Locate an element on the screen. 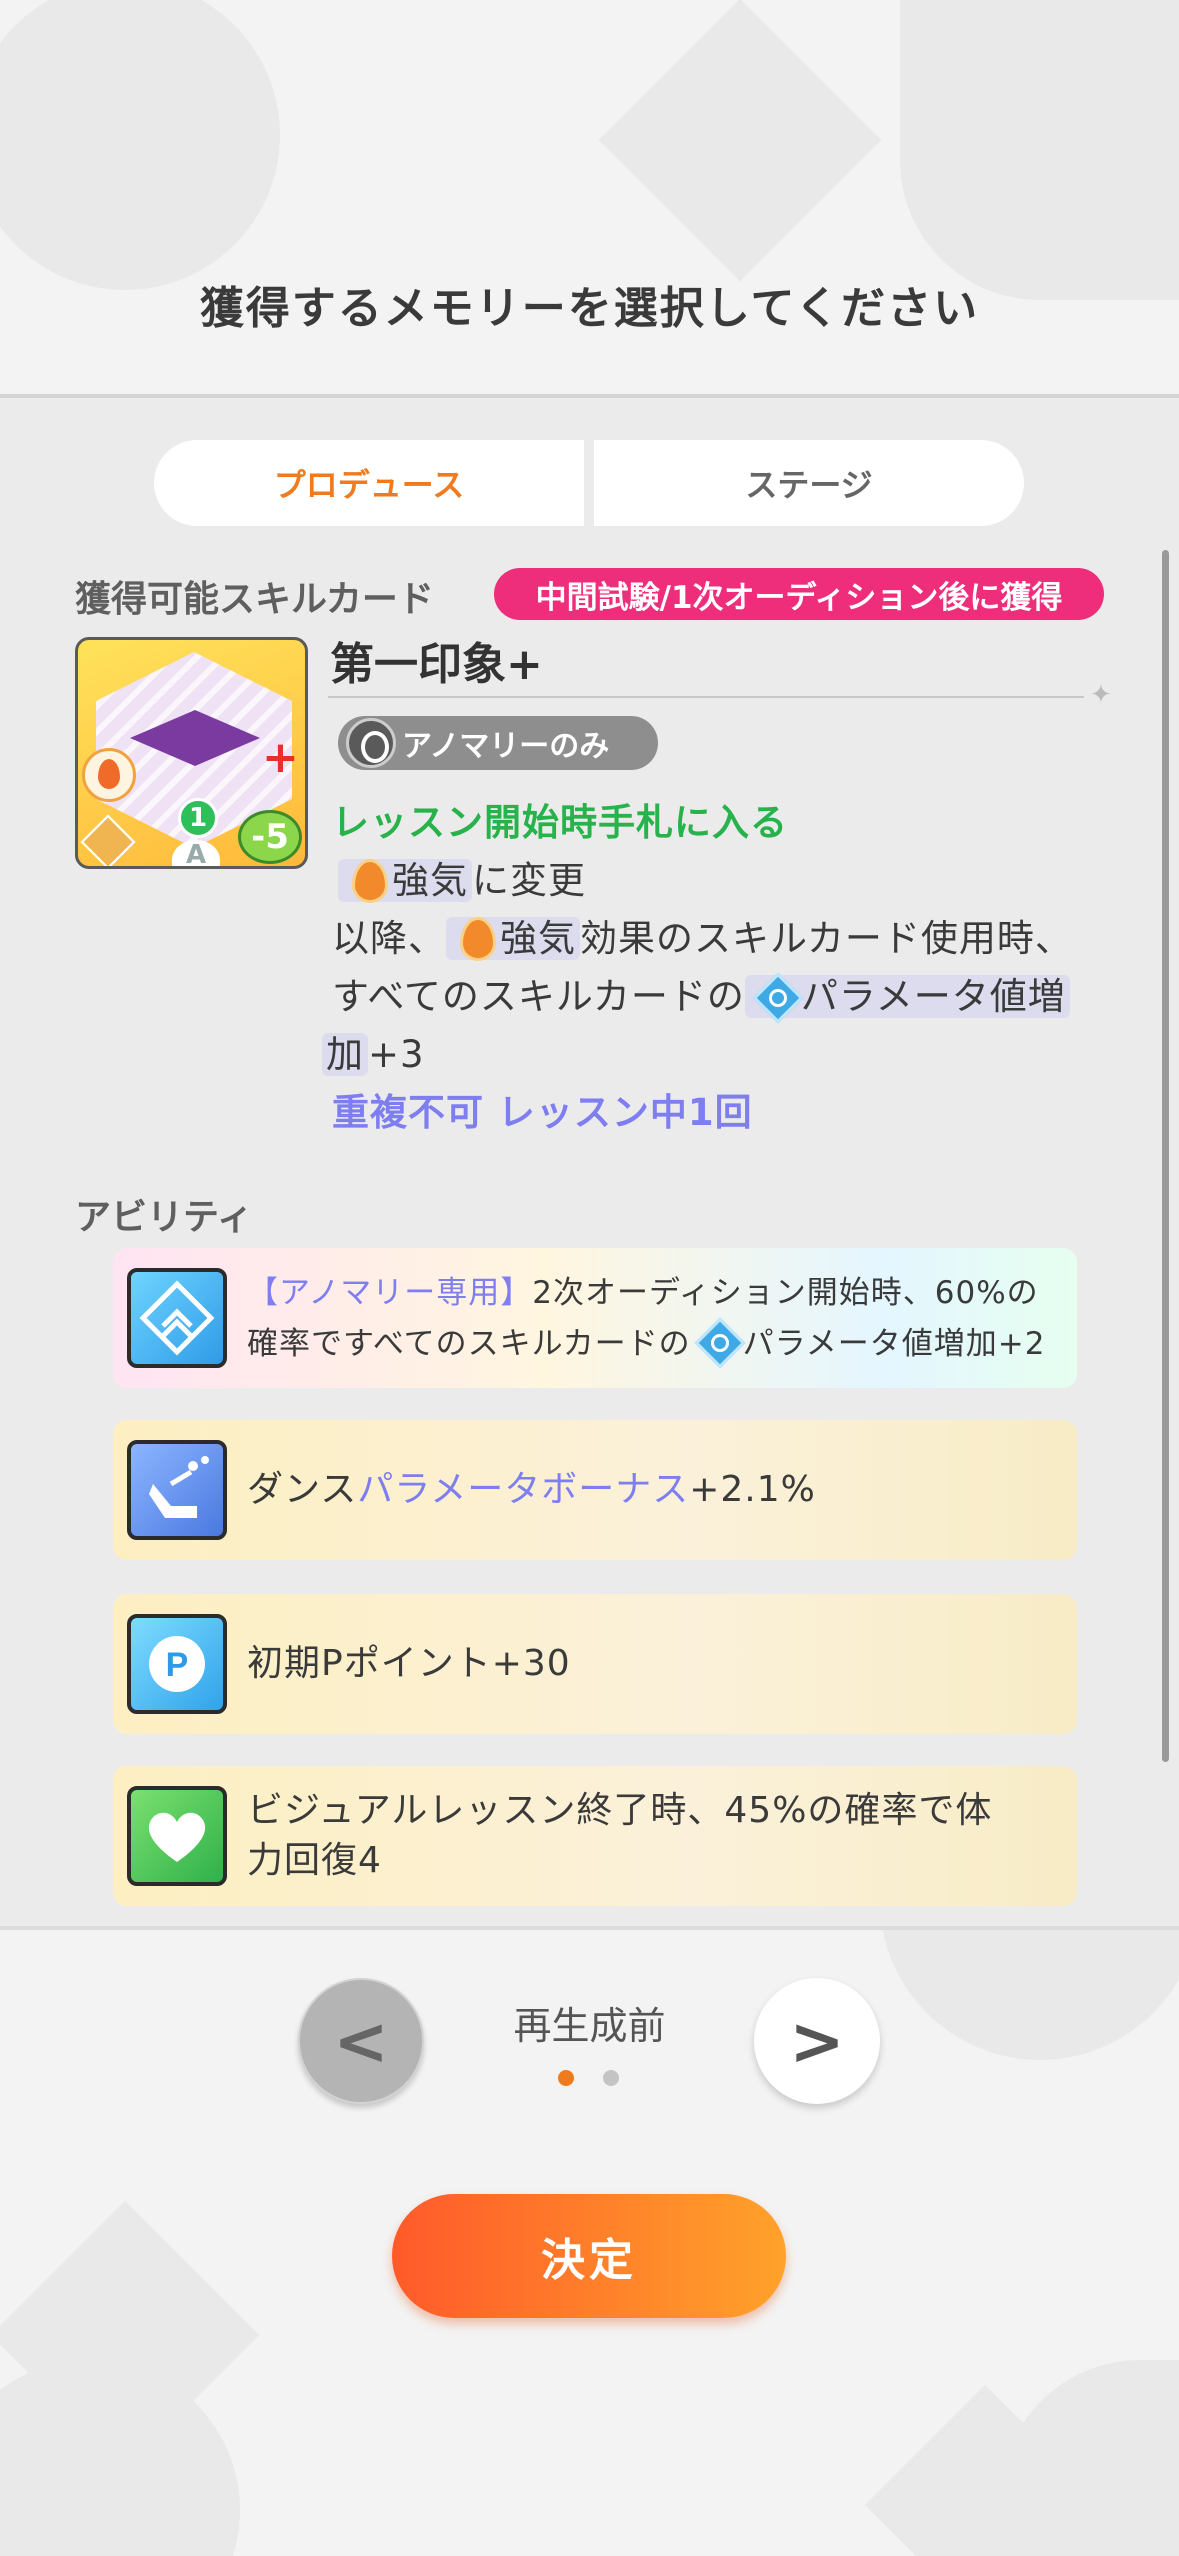  page-dot is located at coordinates (611, 2078).